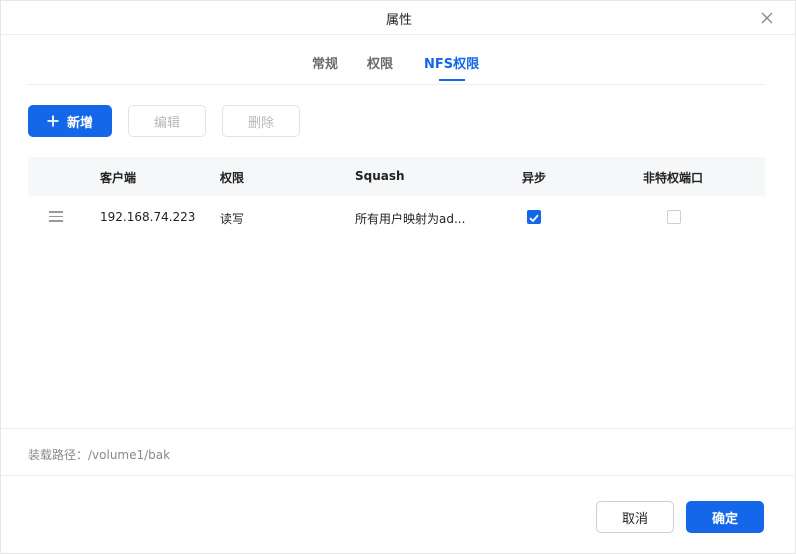 The width and height of the screenshot is (796, 554). What do you see at coordinates (673, 177) in the screenshot?
I see `column-header-non-privileged-port: 非特权端口` at bounding box center [673, 177].